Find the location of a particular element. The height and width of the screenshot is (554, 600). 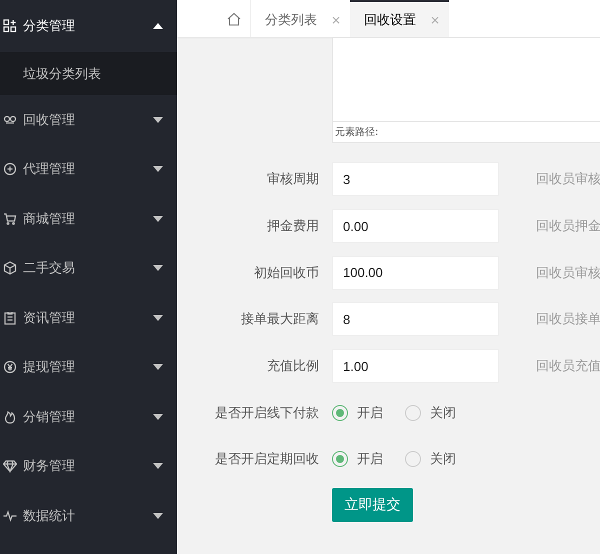

flame-icon is located at coordinates (10, 417).